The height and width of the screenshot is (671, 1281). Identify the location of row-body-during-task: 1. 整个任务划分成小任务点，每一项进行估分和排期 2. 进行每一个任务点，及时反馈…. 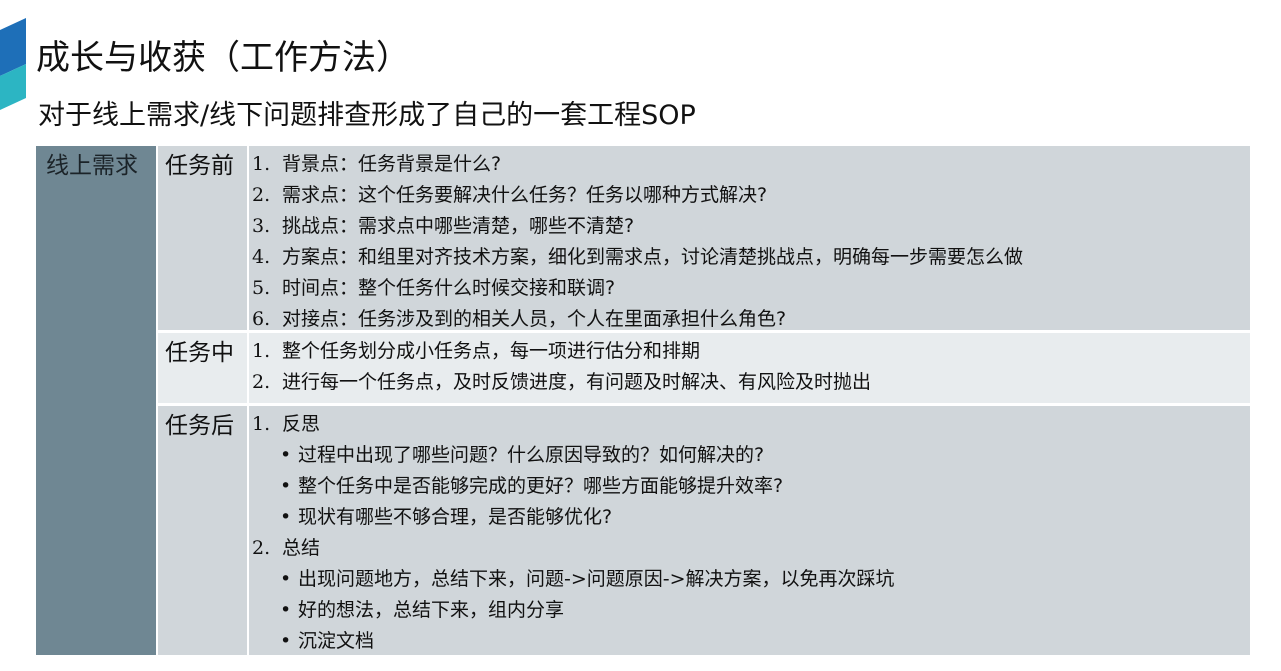
(749, 368).